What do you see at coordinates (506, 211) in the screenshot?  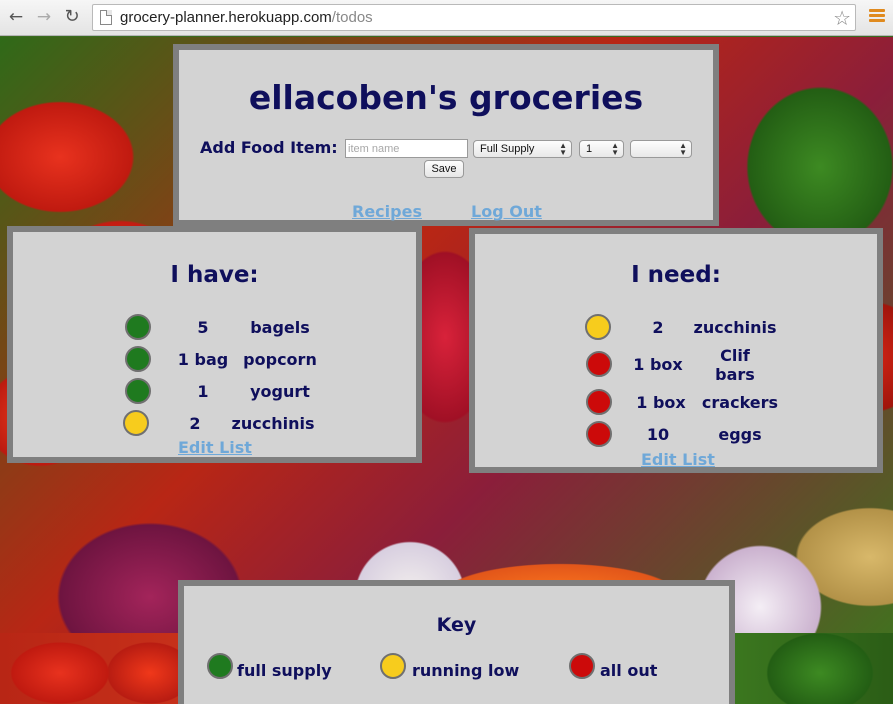 I see `logout-link: Log Out` at bounding box center [506, 211].